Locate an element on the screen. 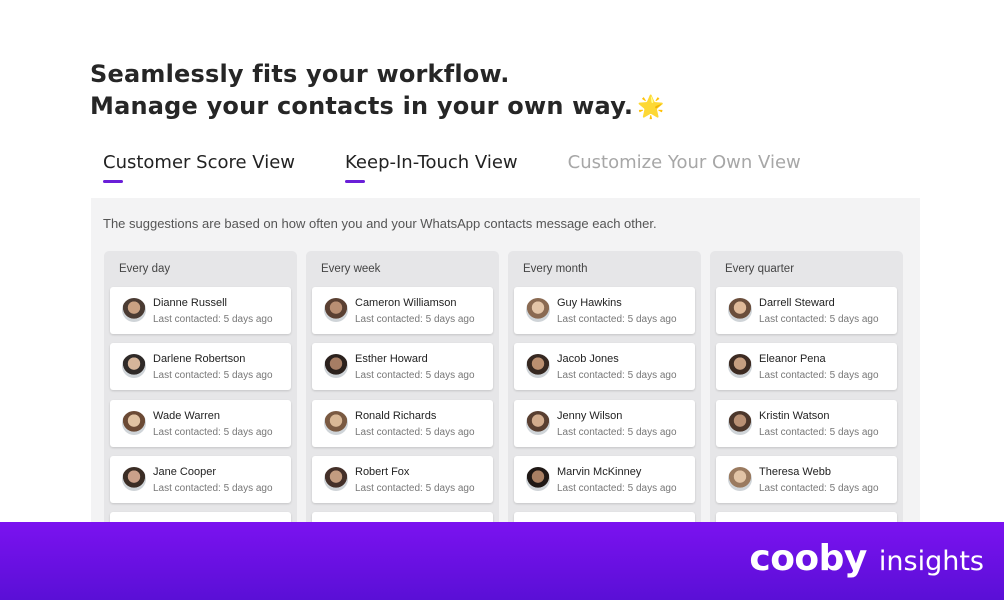 Image resolution: width=1004 pixels, height=600 pixels. contact-name: Kristin Watson is located at coordinates (794, 416).